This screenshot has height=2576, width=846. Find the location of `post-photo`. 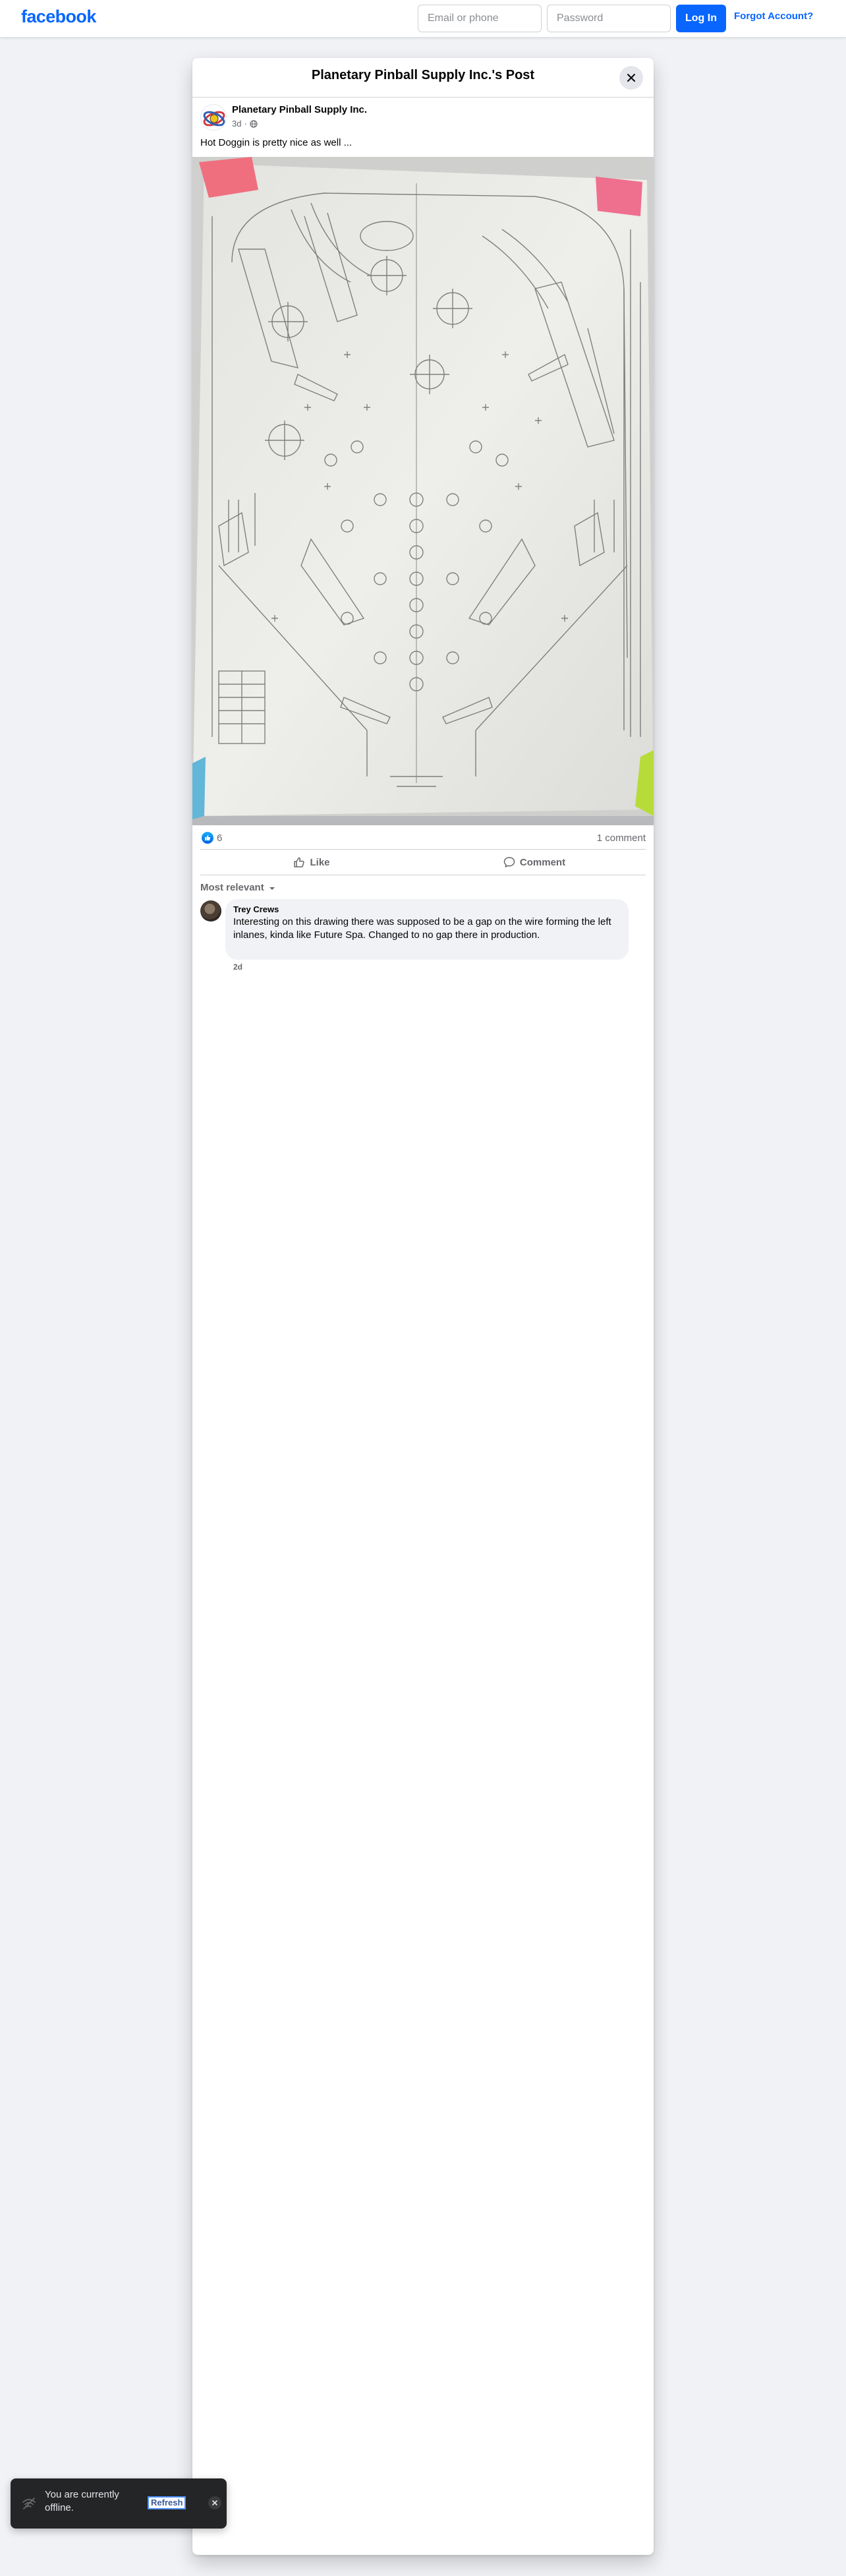

post-photo is located at coordinates (423, 491).